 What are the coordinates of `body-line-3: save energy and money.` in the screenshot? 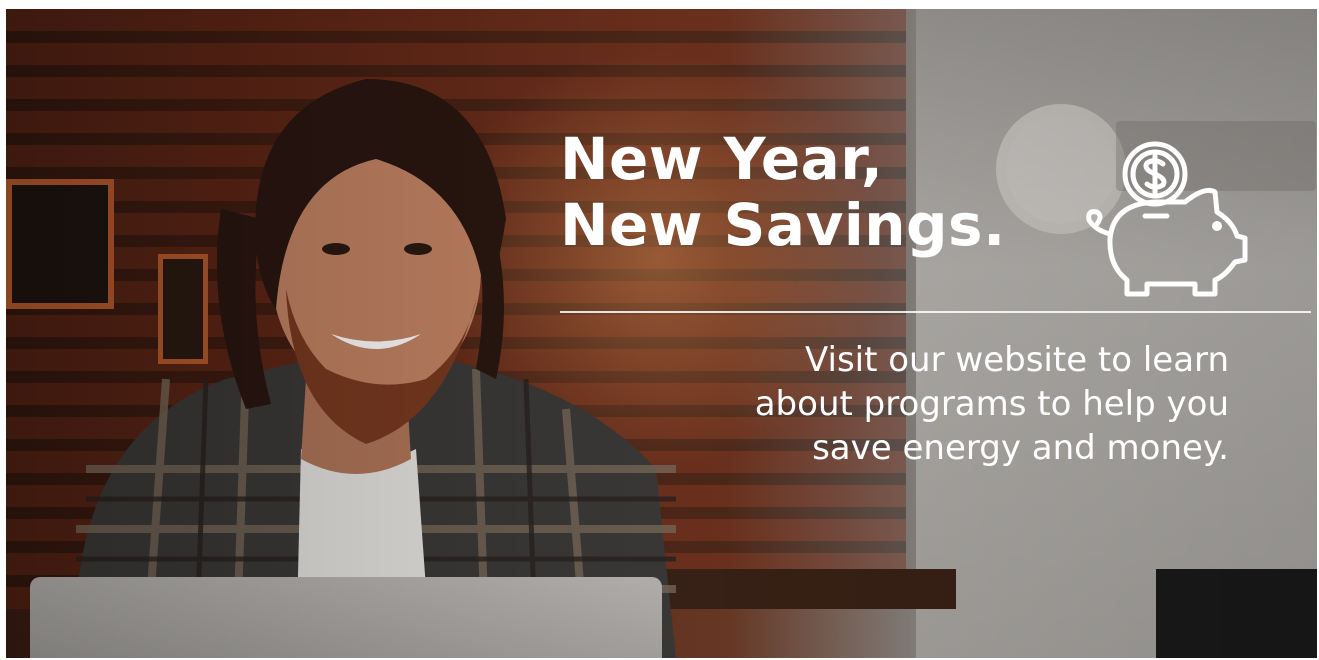 It's located at (1020, 448).